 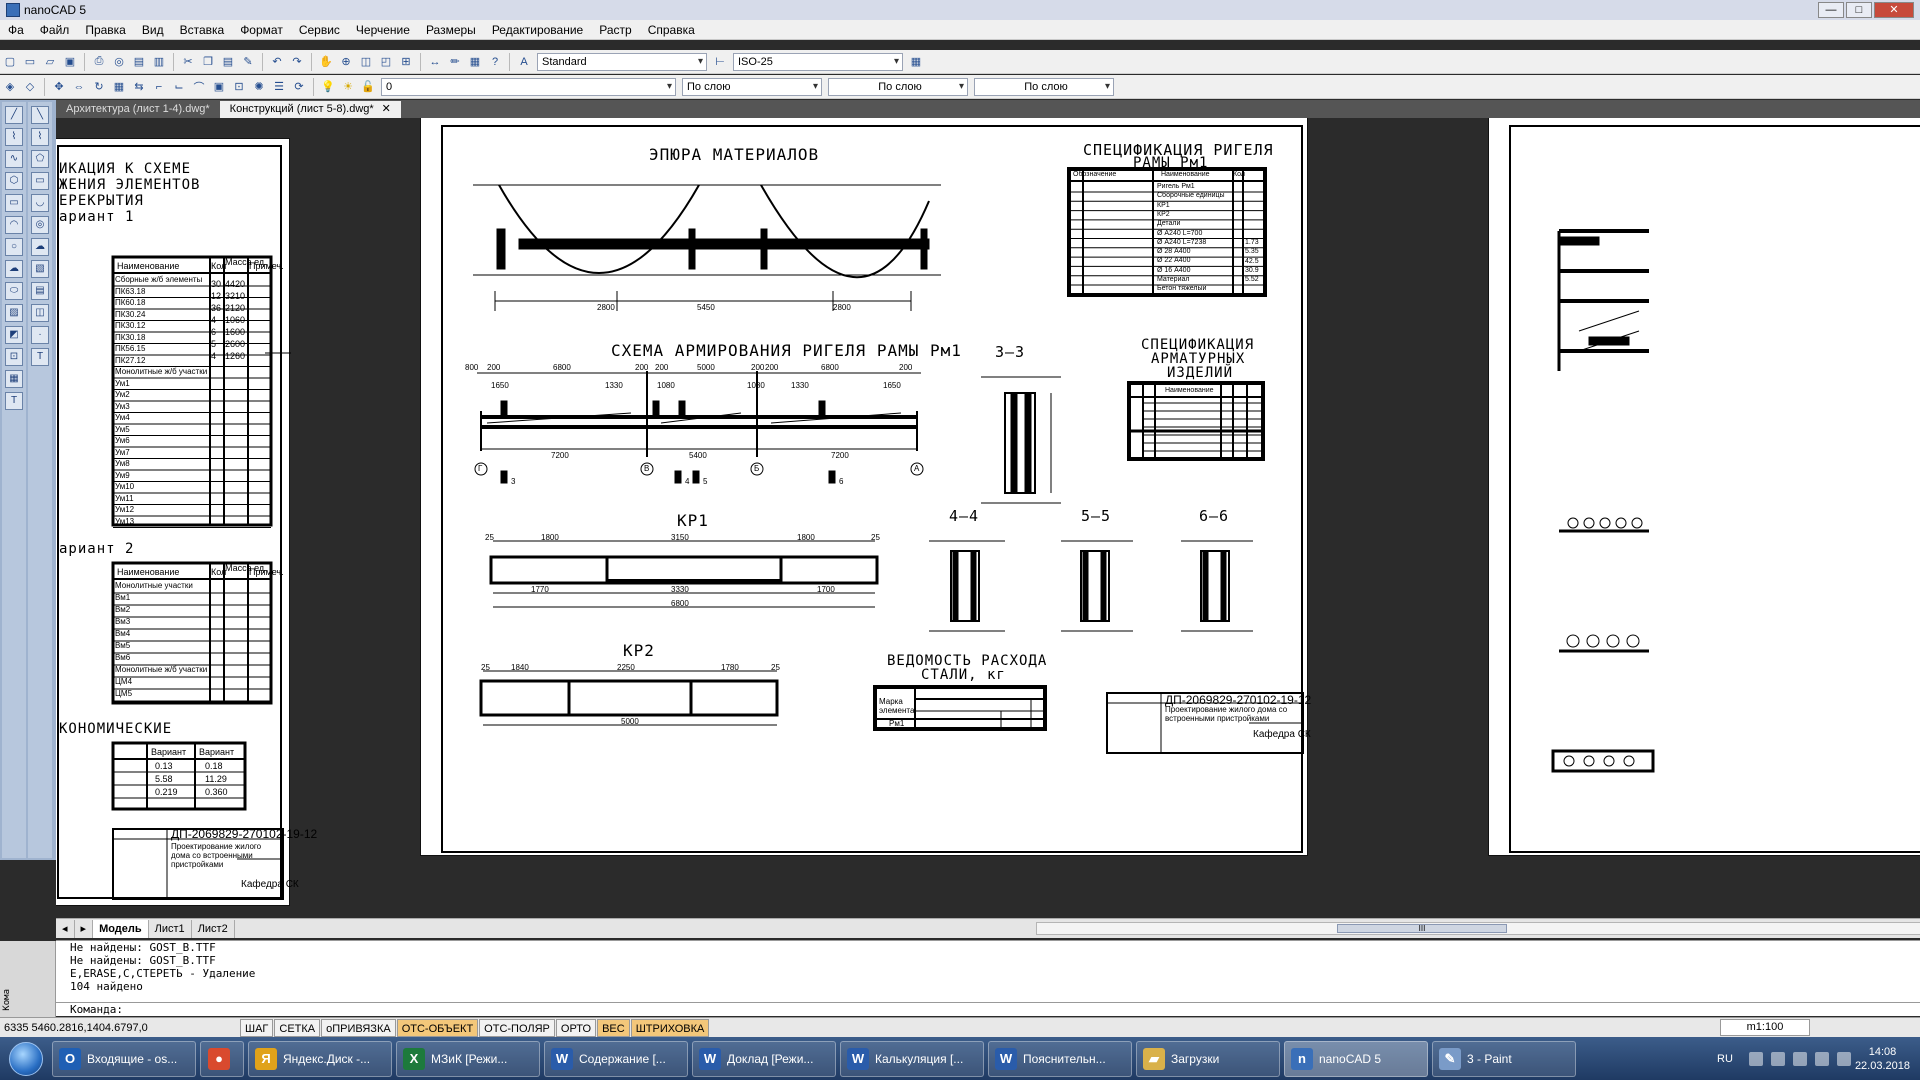 What do you see at coordinates (257, 1027) in the screenshot?
I see `status-toggle-шаг: ШАГ` at bounding box center [257, 1027].